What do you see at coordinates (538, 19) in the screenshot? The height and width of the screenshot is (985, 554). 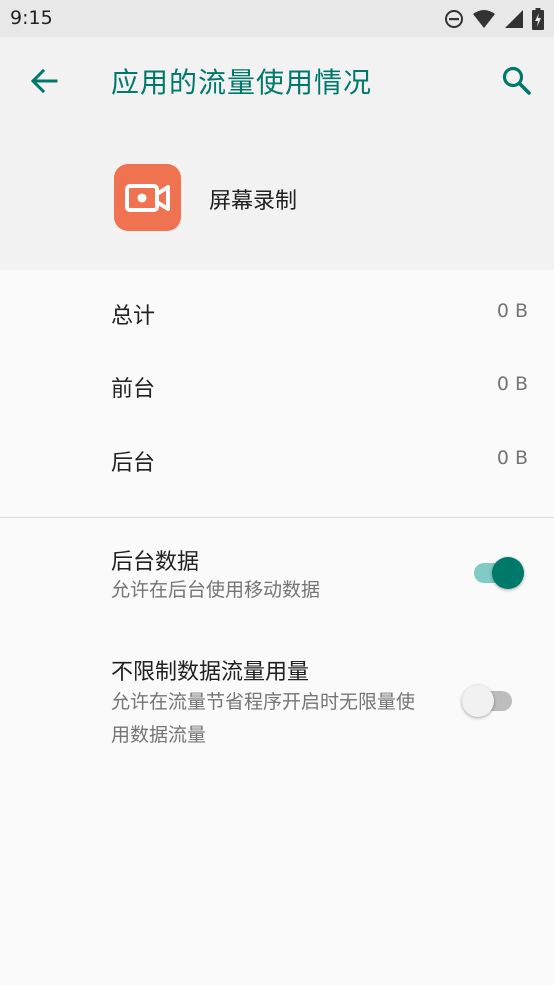 I see `battery-icon` at bounding box center [538, 19].